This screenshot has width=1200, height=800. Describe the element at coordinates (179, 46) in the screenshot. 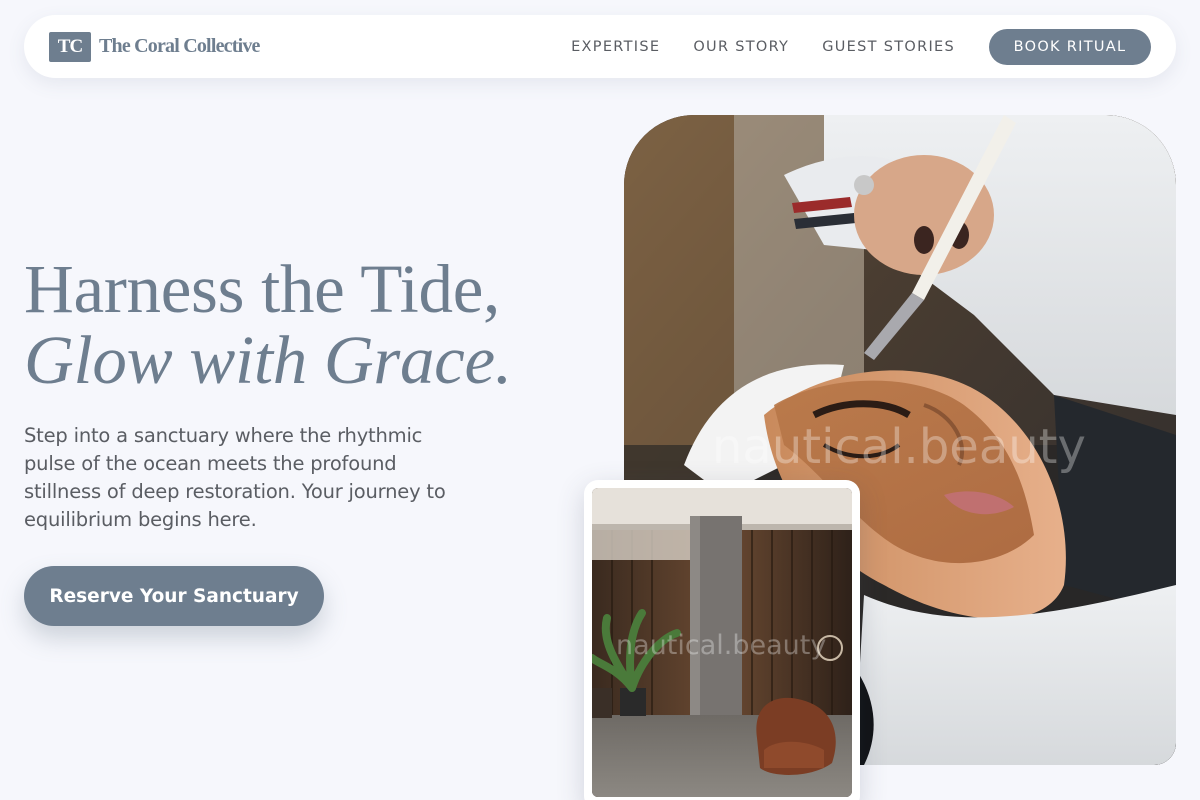

I see `brand-name: The Coral Collective` at that location.